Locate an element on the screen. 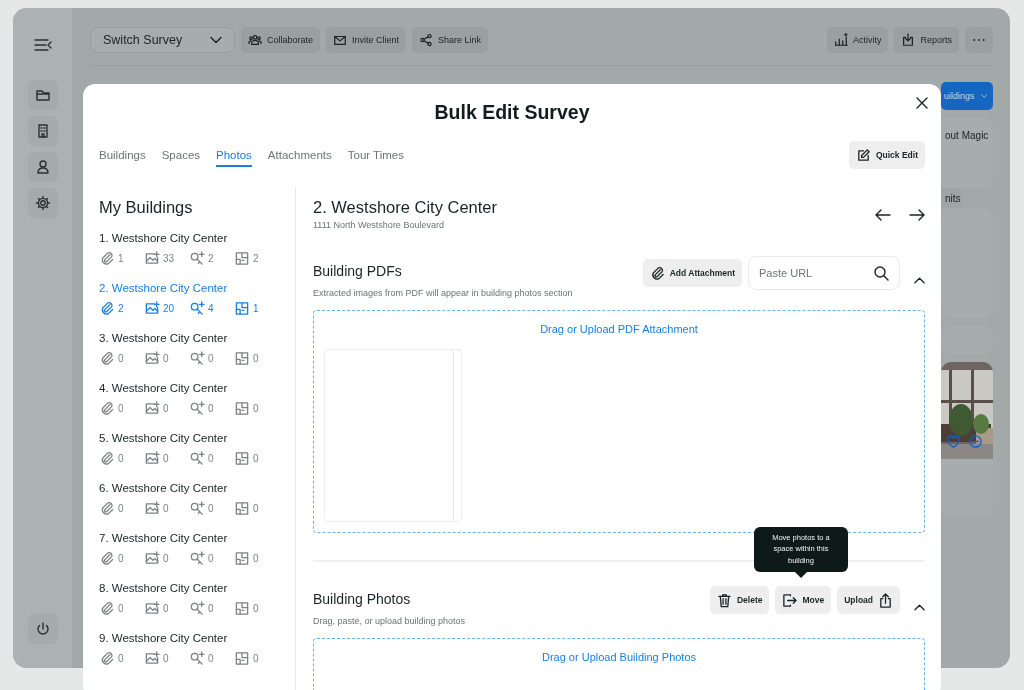  toolbar-button: Activity is located at coordinates (857, 40).